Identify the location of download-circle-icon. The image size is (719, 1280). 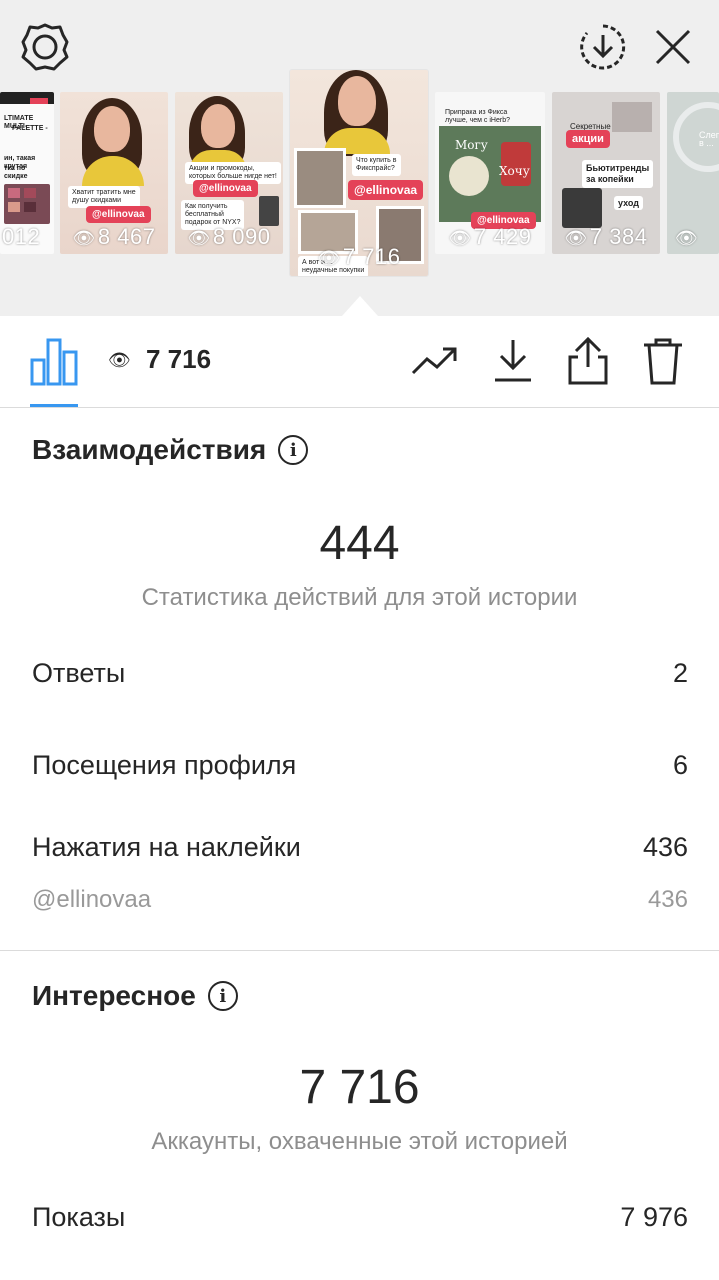
(603, 47).